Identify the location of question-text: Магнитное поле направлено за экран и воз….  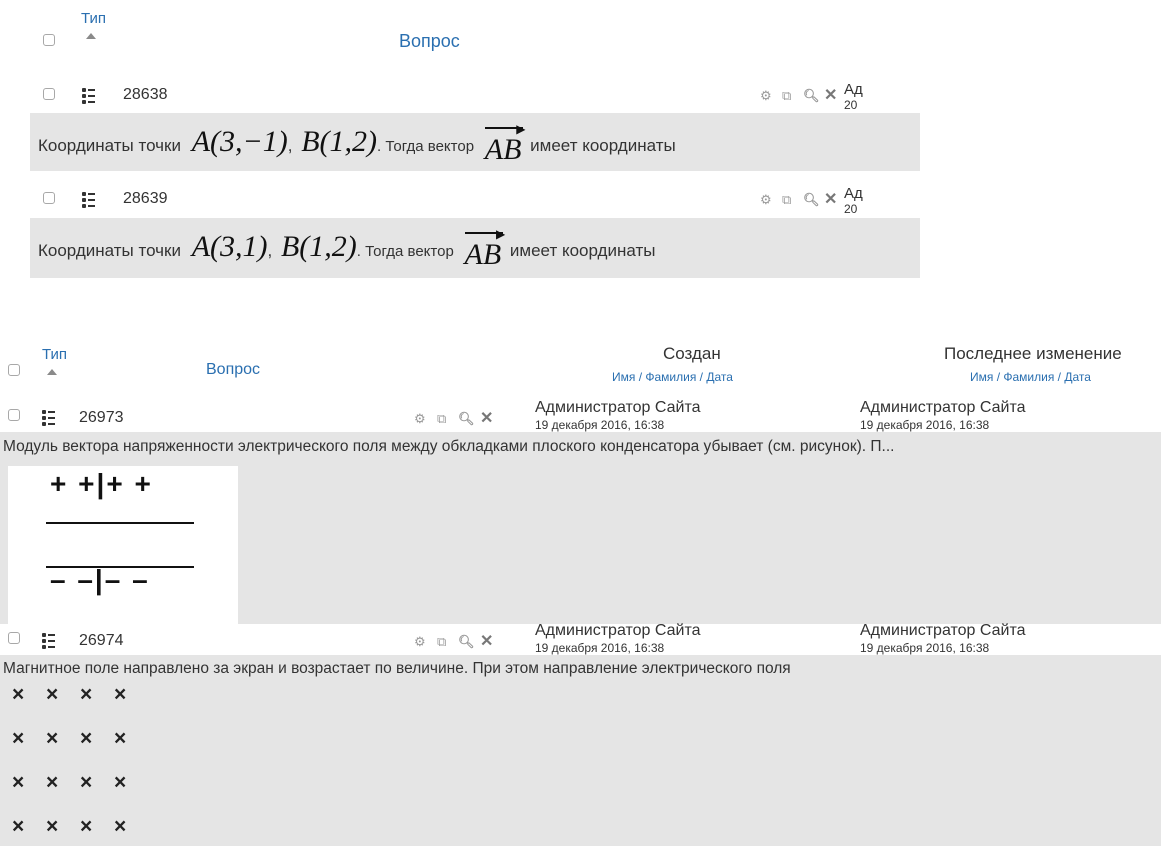
(397, 668).